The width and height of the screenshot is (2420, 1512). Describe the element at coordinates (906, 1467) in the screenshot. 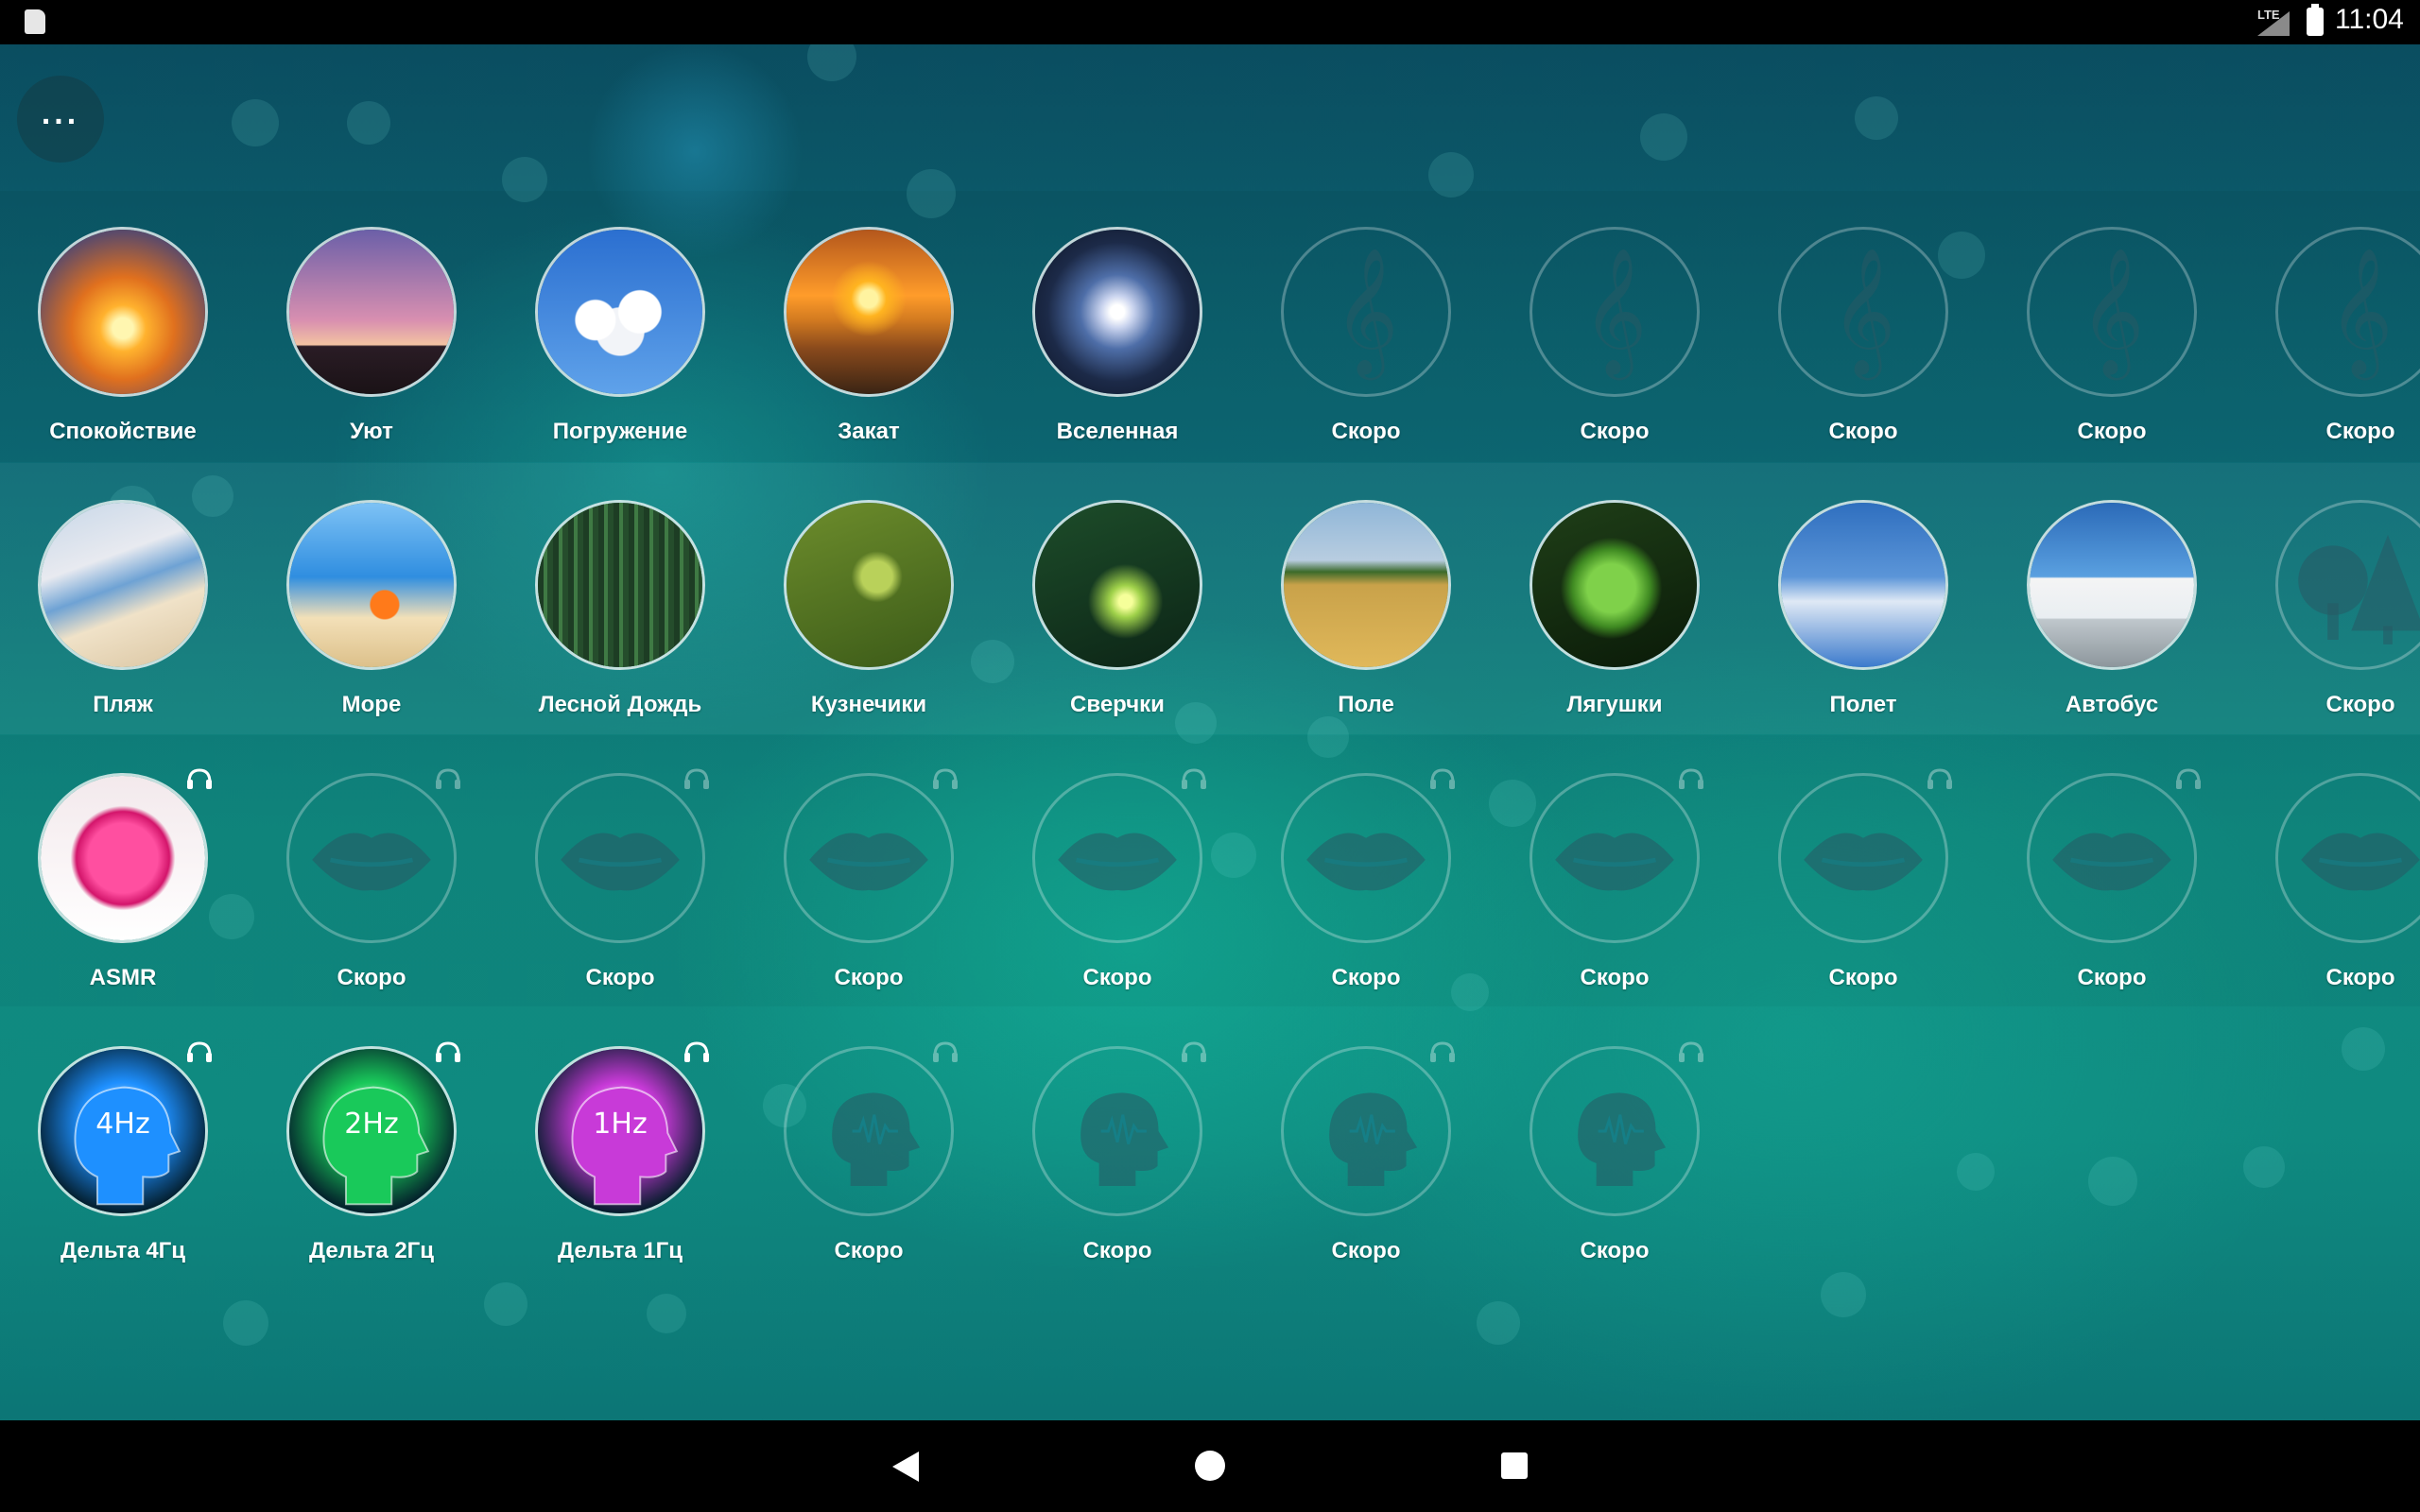

I see `back-icon` at that location.